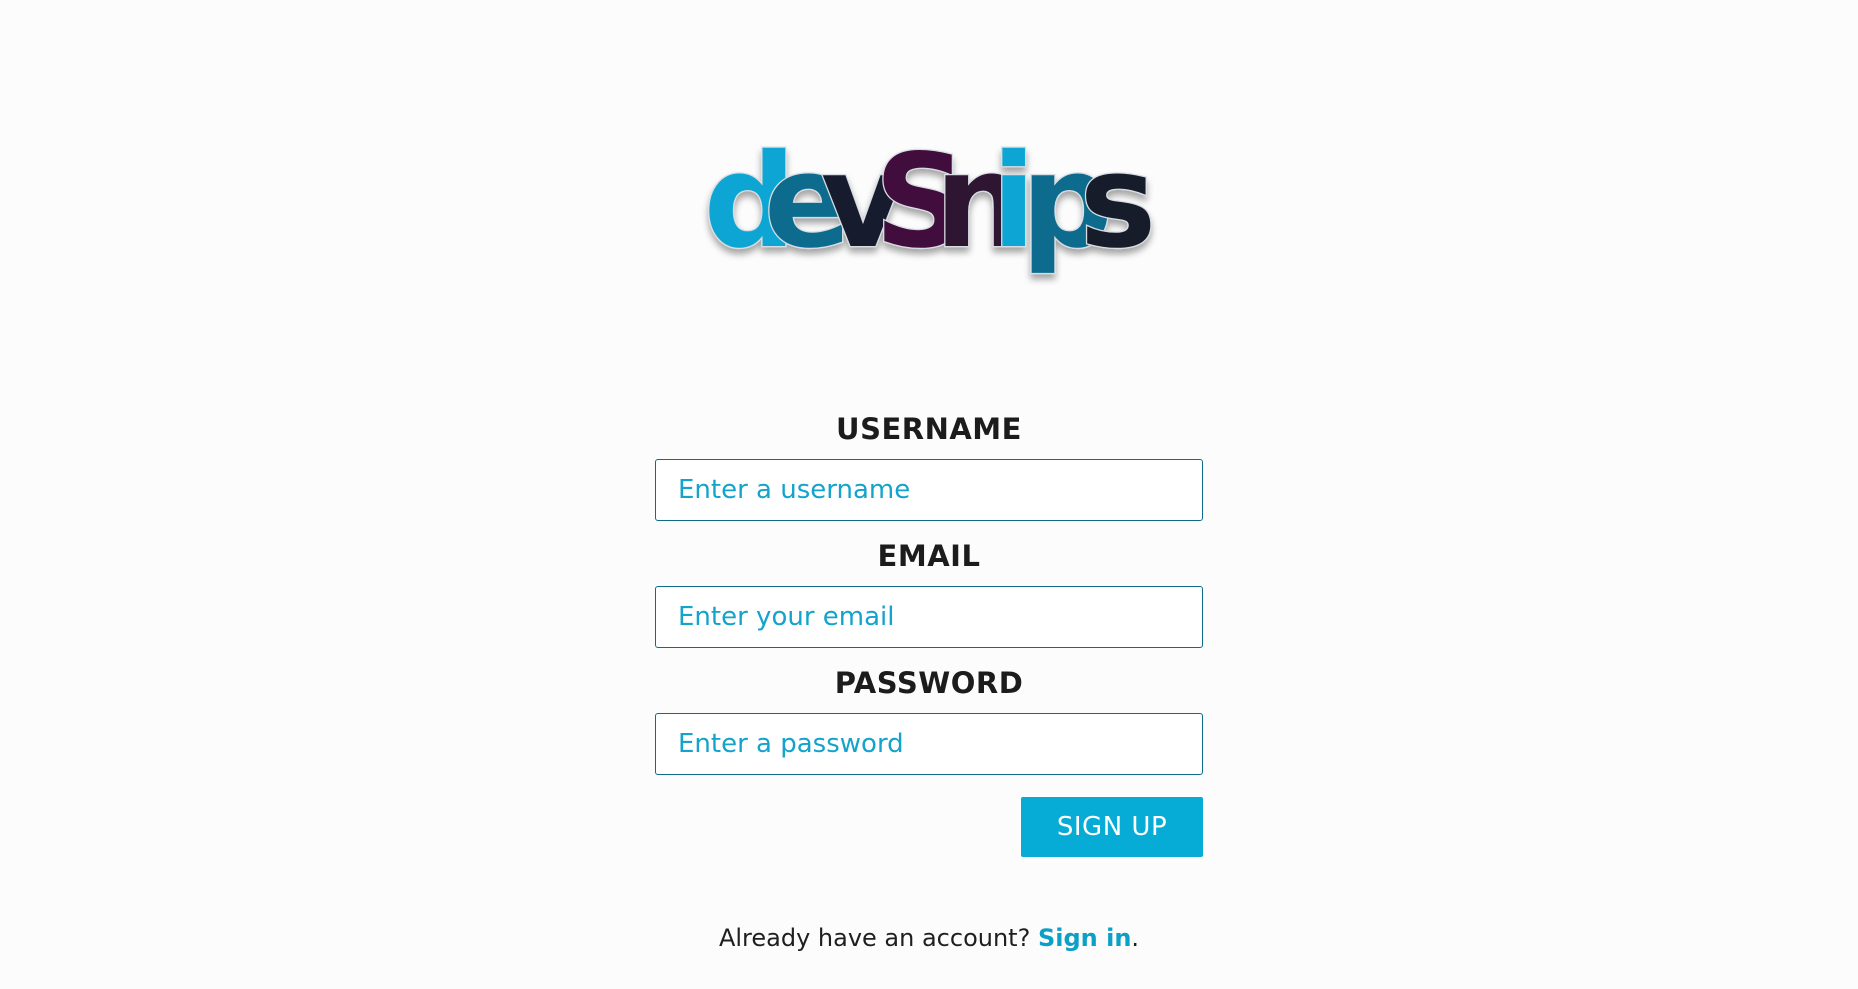  What do you see at coordinates (874, 938) in the screenshot?
I see `sign-in-prompt-text: Already have an account?` at bounding box center [874, 938].